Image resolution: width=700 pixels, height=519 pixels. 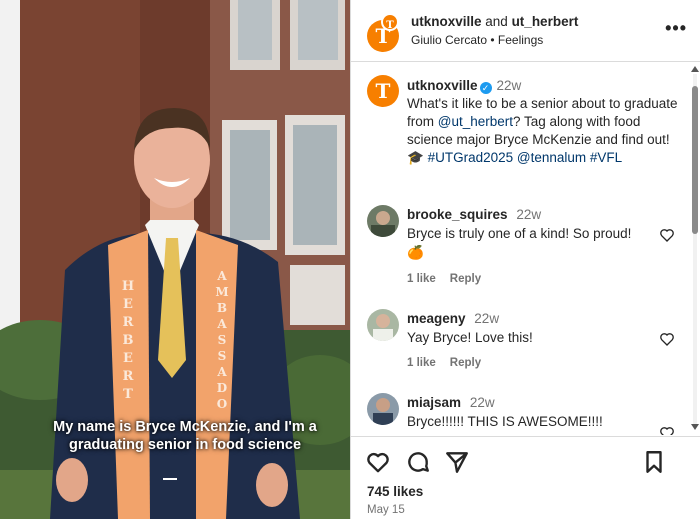 I want to click on header-accounts: utknoxville and ut_herbert, so click(x=494, y=21).